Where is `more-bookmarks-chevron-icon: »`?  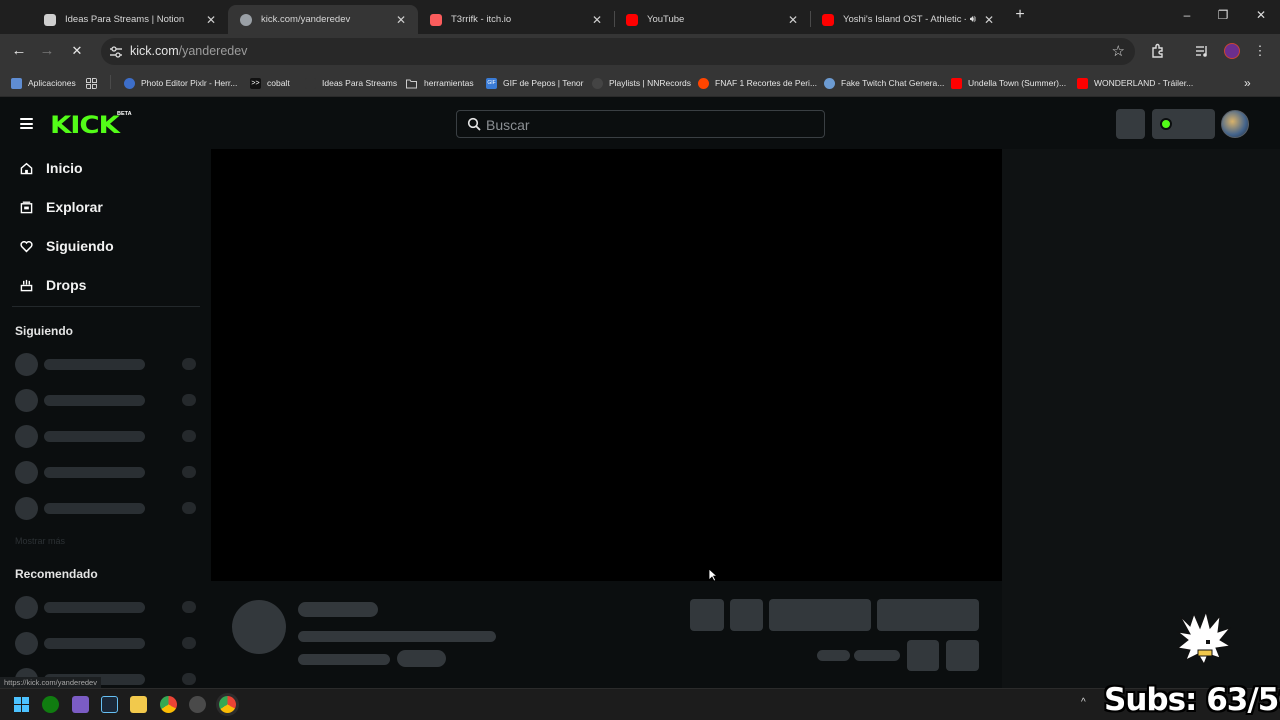 more-bookmarks-chevron-icon: » is located at coordinates (1247, 83).